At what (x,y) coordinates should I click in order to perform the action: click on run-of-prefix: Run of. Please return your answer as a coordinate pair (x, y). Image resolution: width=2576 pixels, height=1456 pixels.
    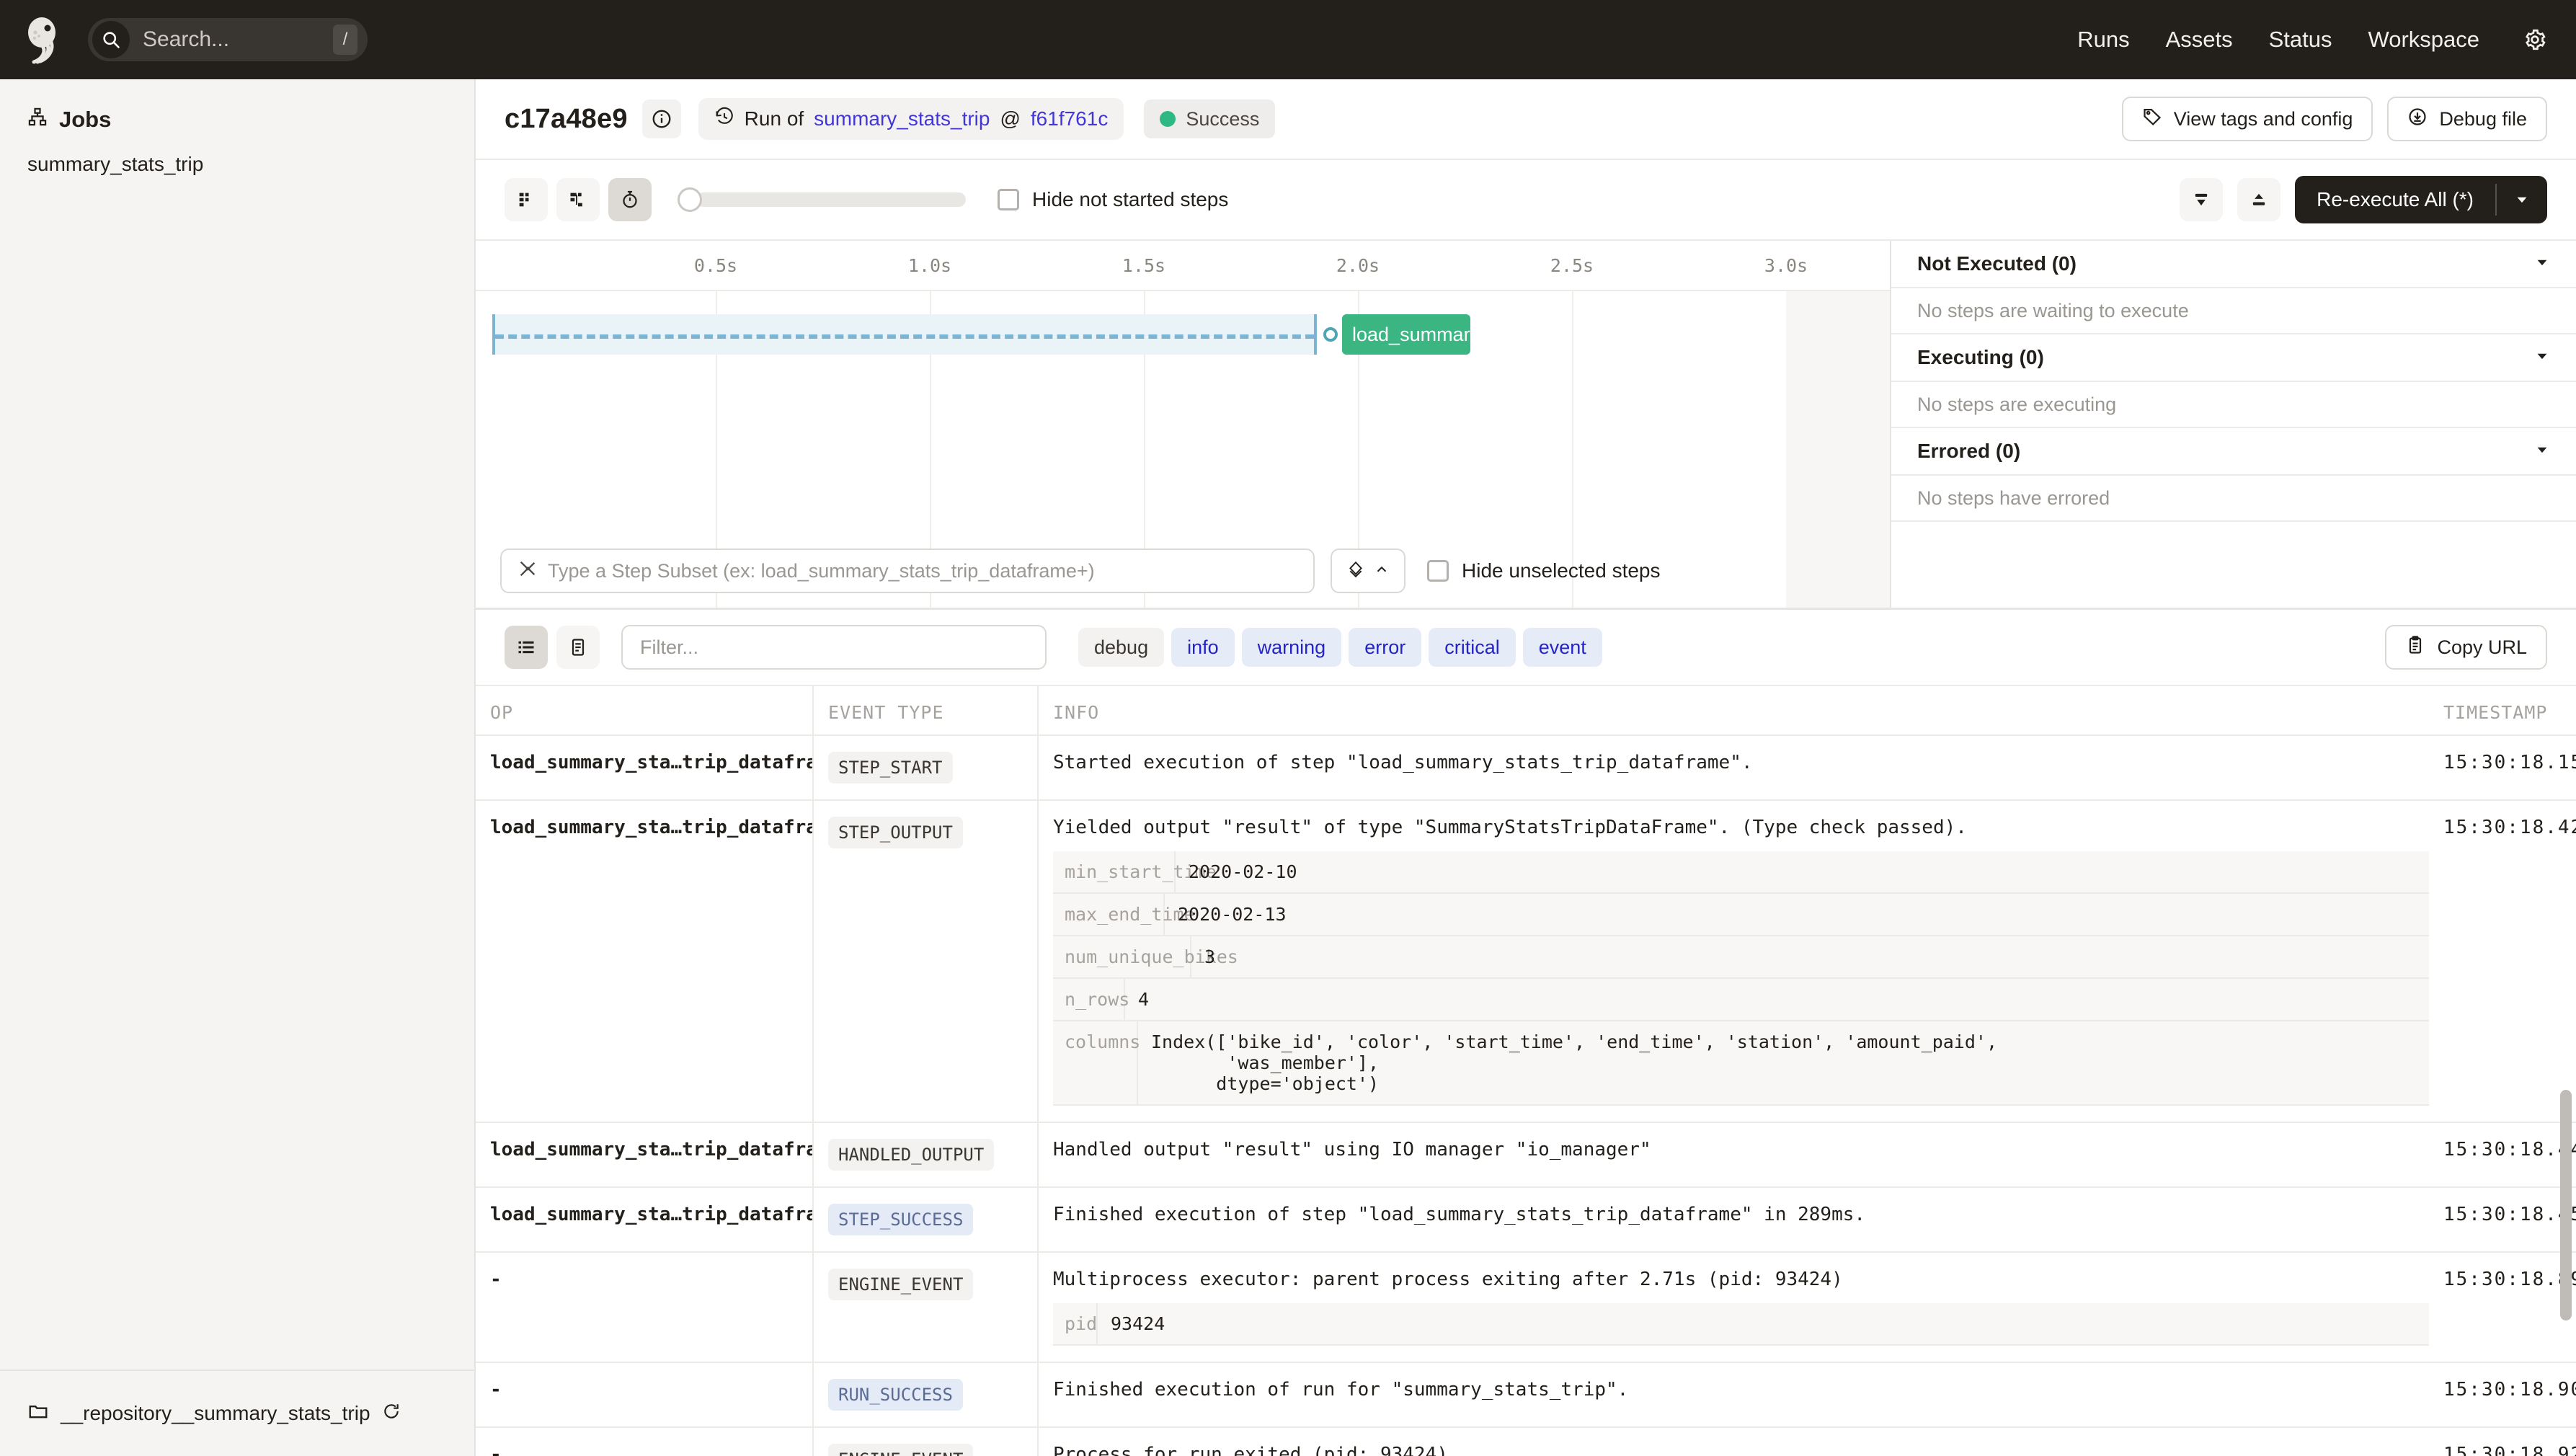
    Looking at the image, I should click on (774, 118).